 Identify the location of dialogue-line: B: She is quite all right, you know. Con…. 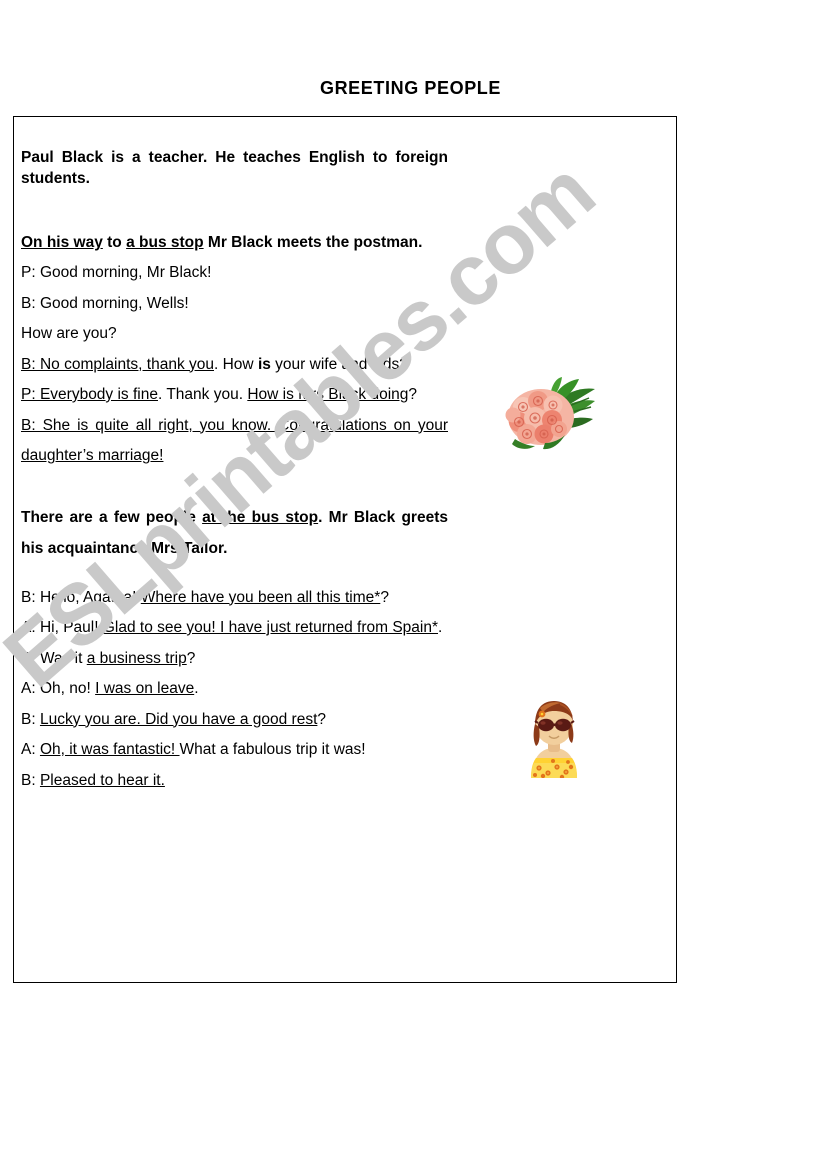
(234, 441).